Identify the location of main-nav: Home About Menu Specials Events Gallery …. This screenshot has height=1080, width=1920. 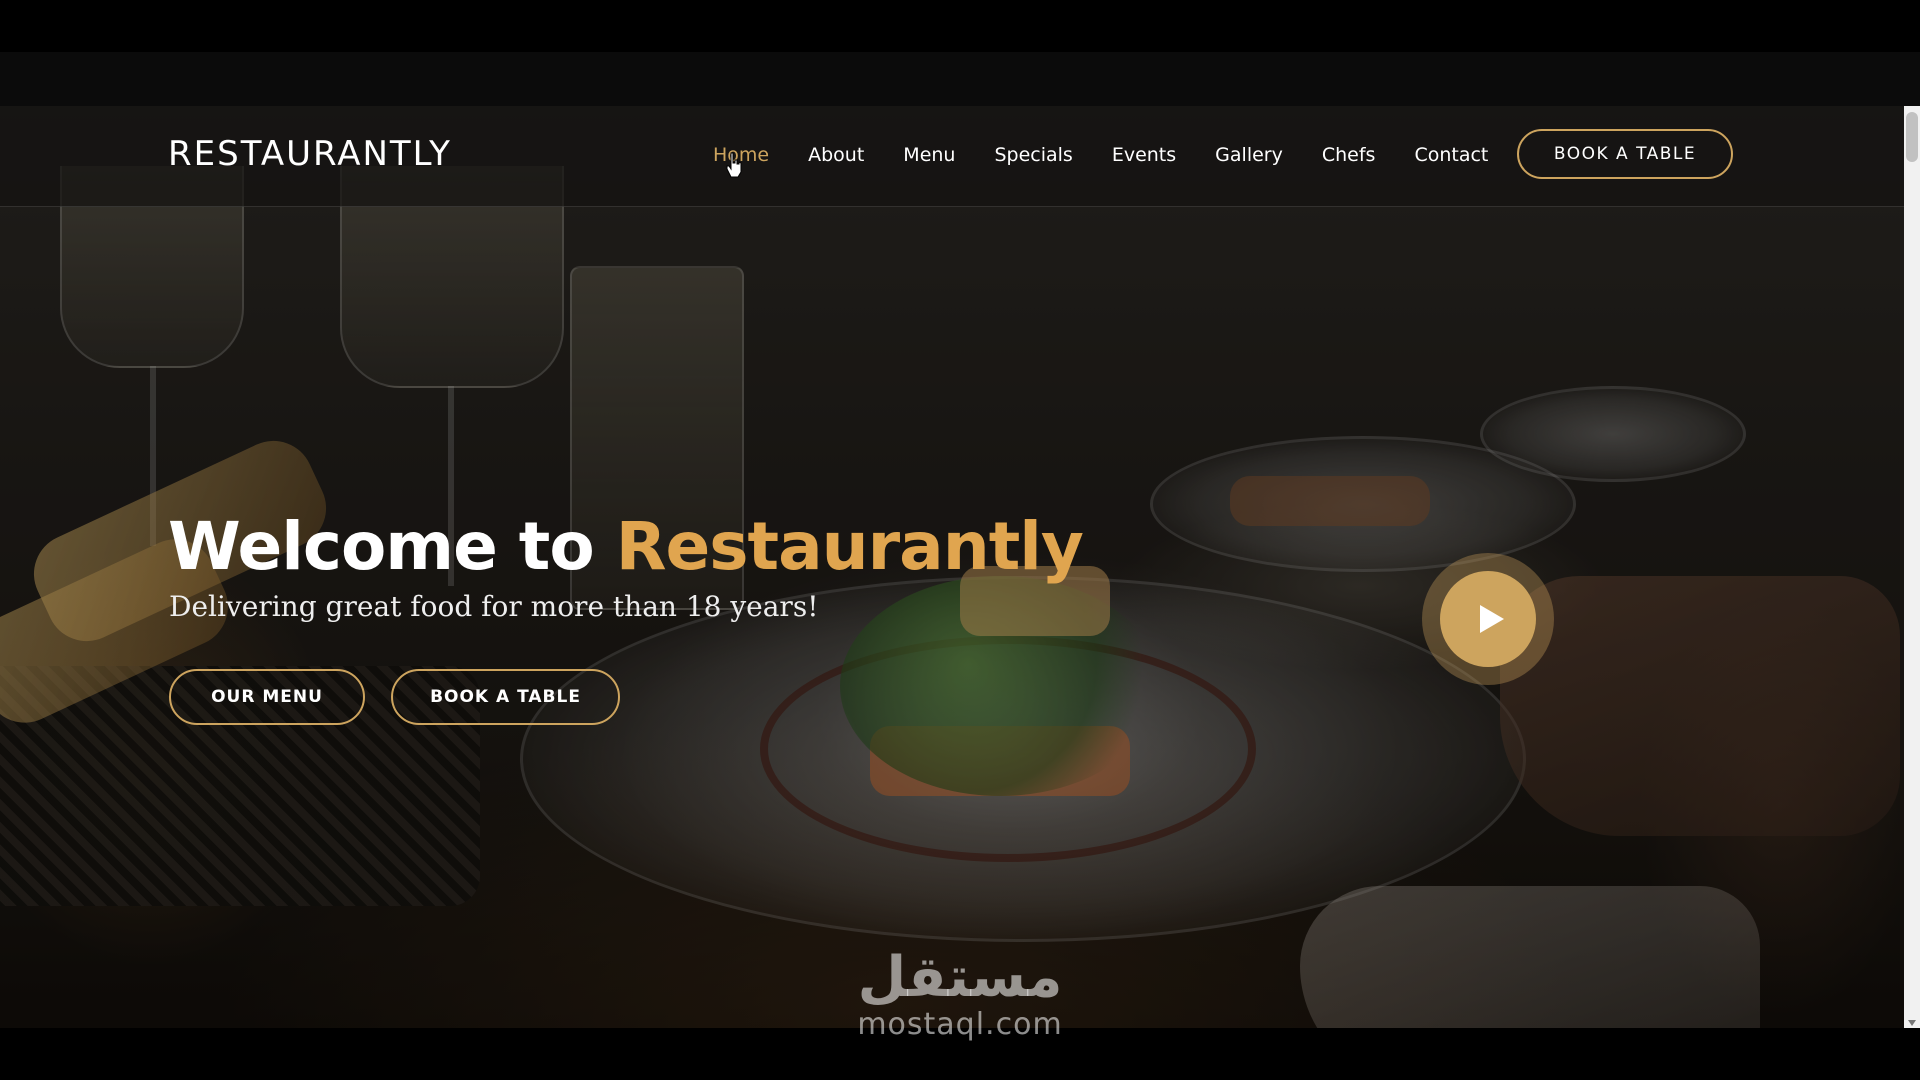
(1120, 155).